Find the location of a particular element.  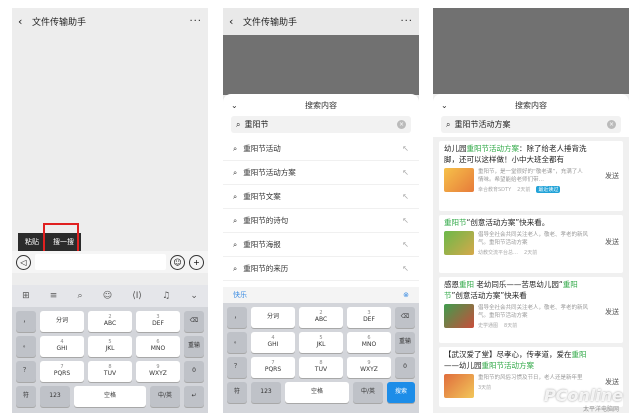

grid-icon: ⊞ is located at coordinates (26, 296).